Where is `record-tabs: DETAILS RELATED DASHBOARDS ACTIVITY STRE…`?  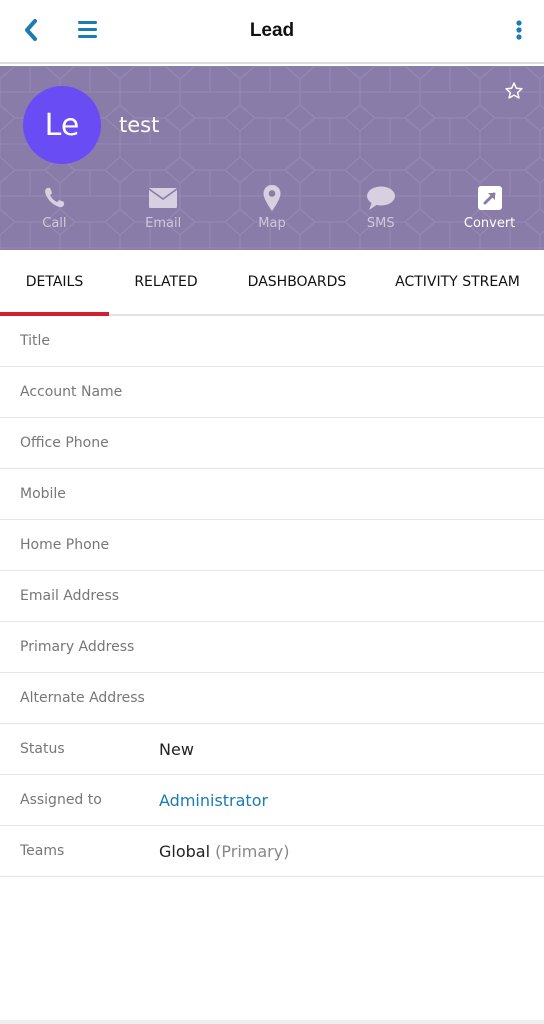 record-tabs: DETAILS RELATED DASHBOARDS ACTIVITY STRE… is located at coordinates (272, 283).